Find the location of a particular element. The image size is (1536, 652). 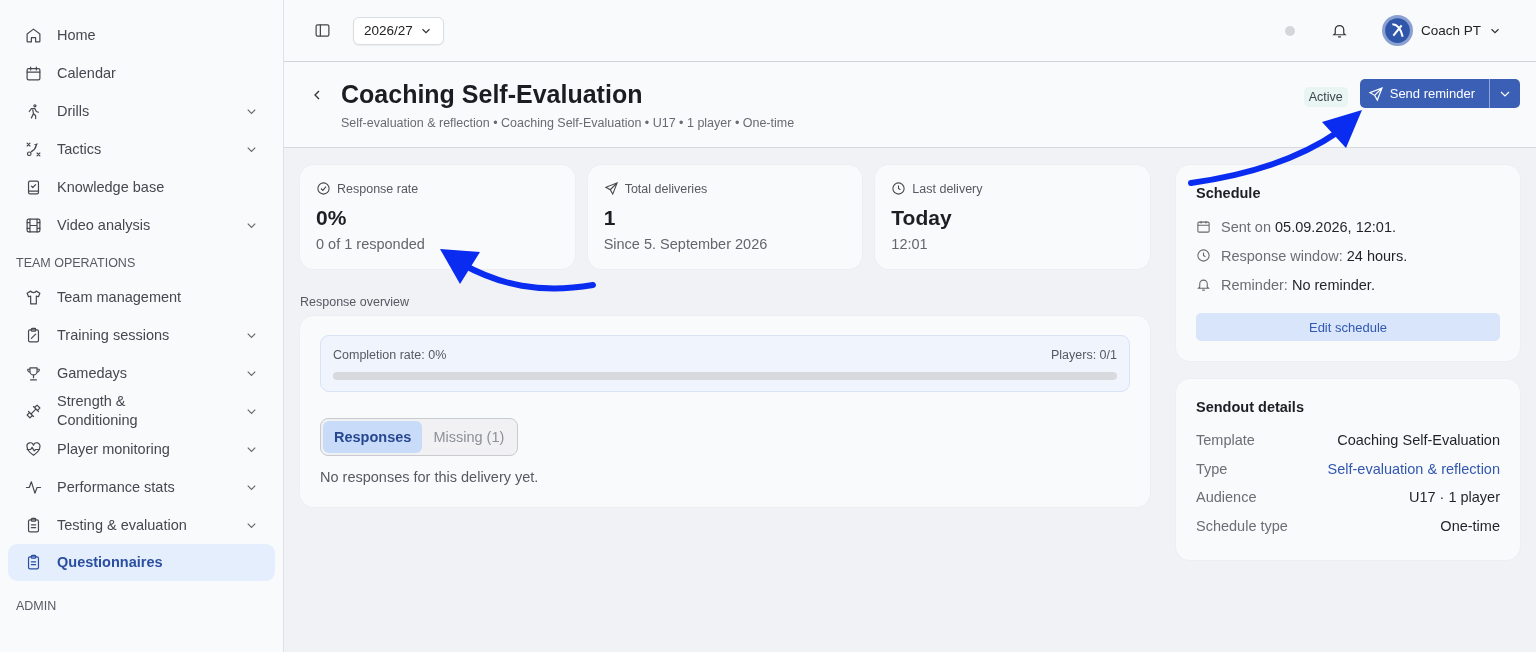

sidebar-item: Strength & Conditioning is located at coordinates (141, 411).